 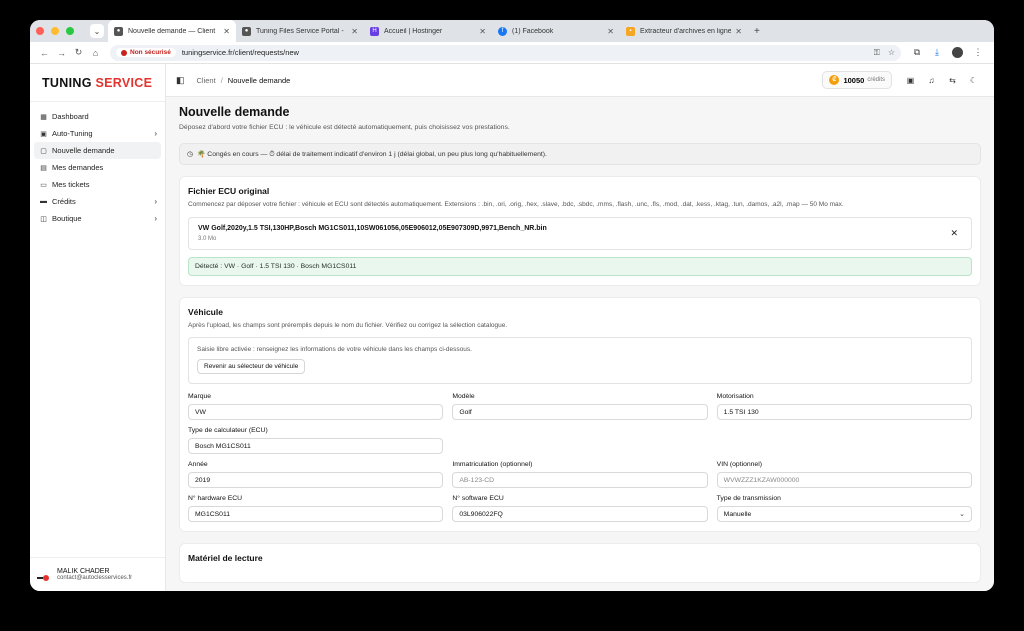 I want to click on paw-icon: ●, so click(x=118, y=31).